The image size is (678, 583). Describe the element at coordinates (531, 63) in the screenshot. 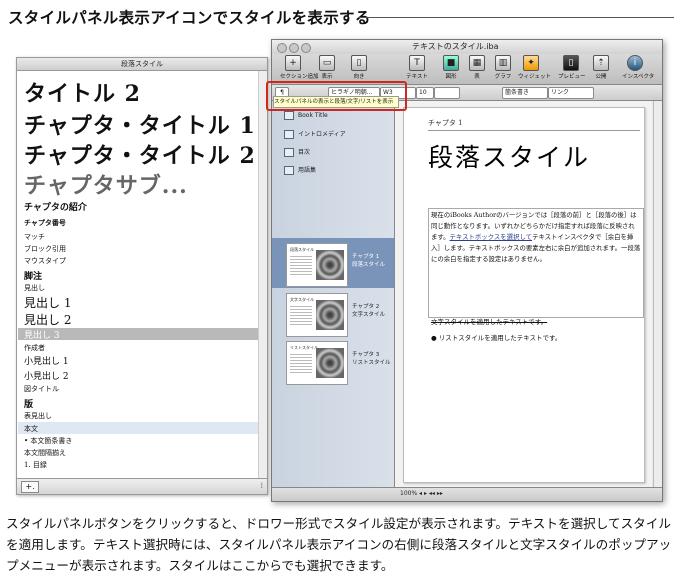

I see `widget-icon: ✦` at that location.